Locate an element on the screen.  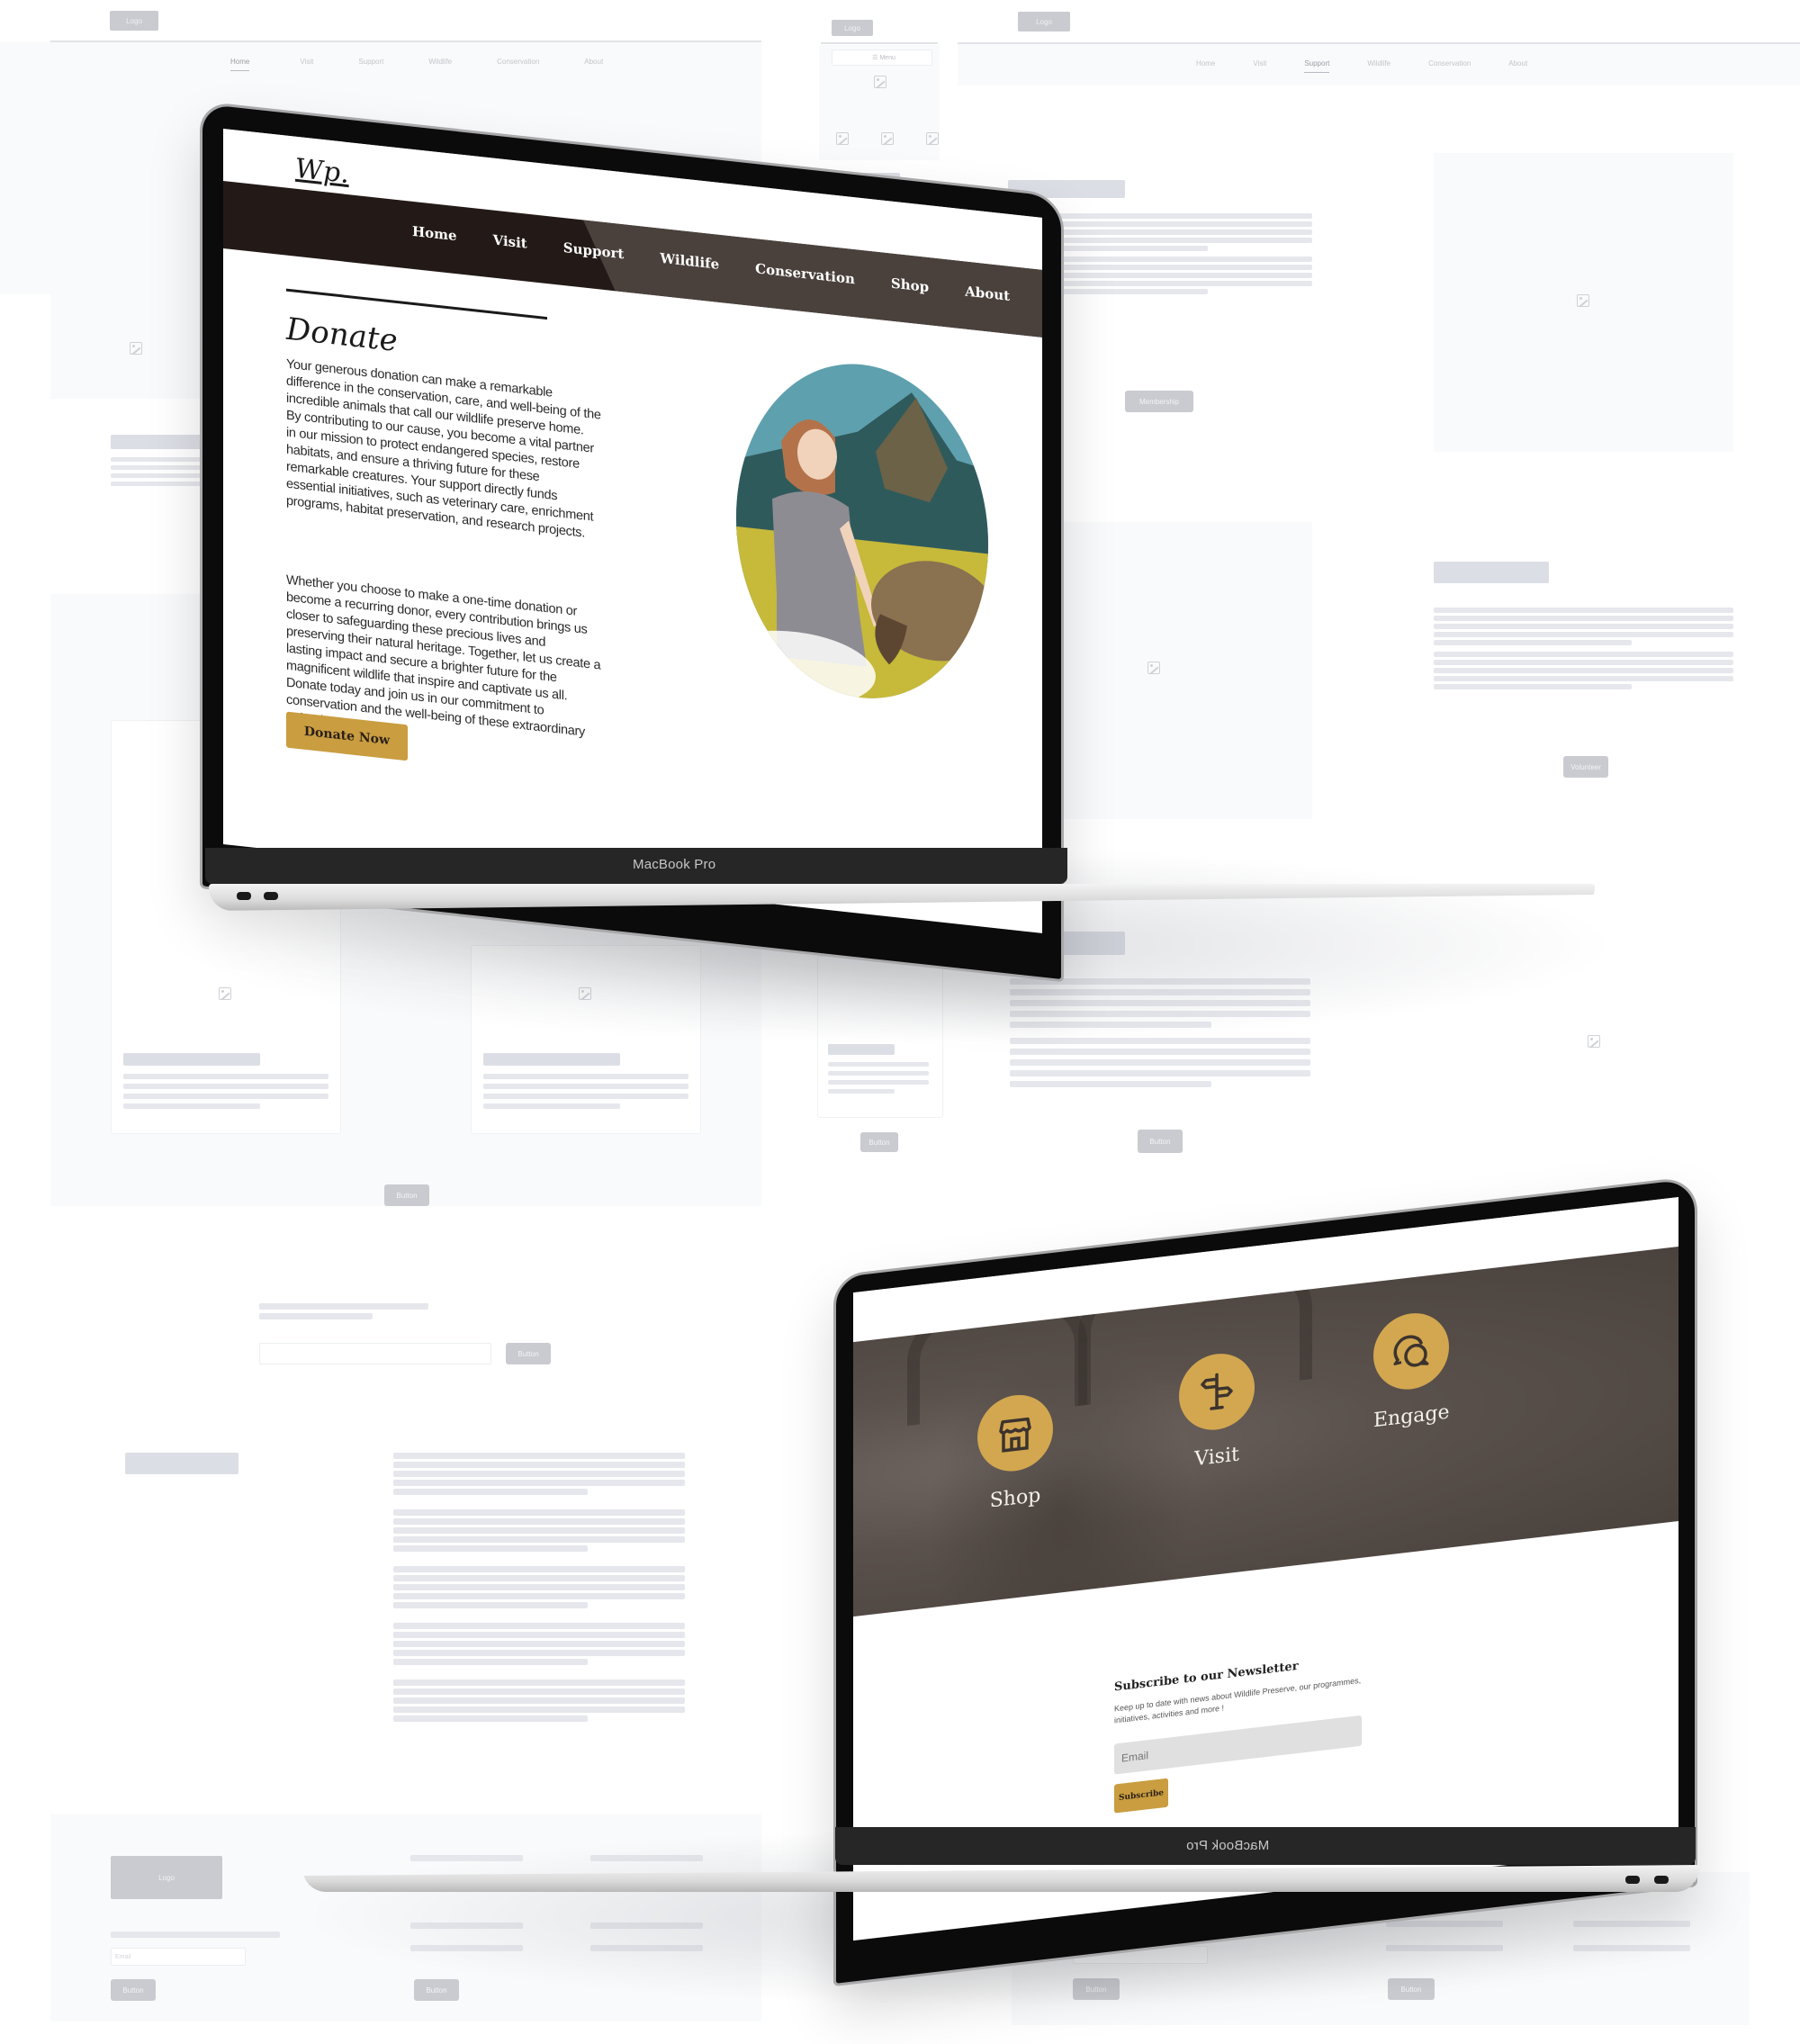
signpost-icon is located at coordinates (1217, 1391).